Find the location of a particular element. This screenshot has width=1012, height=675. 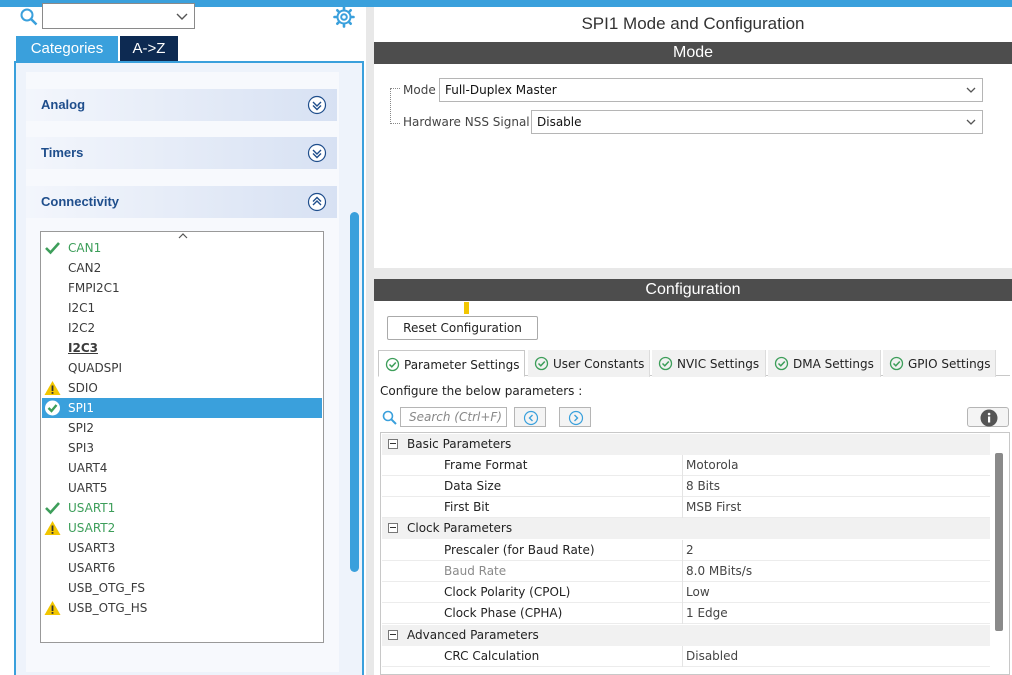

tab-categories: Categories is located at coordinates (67, 48).